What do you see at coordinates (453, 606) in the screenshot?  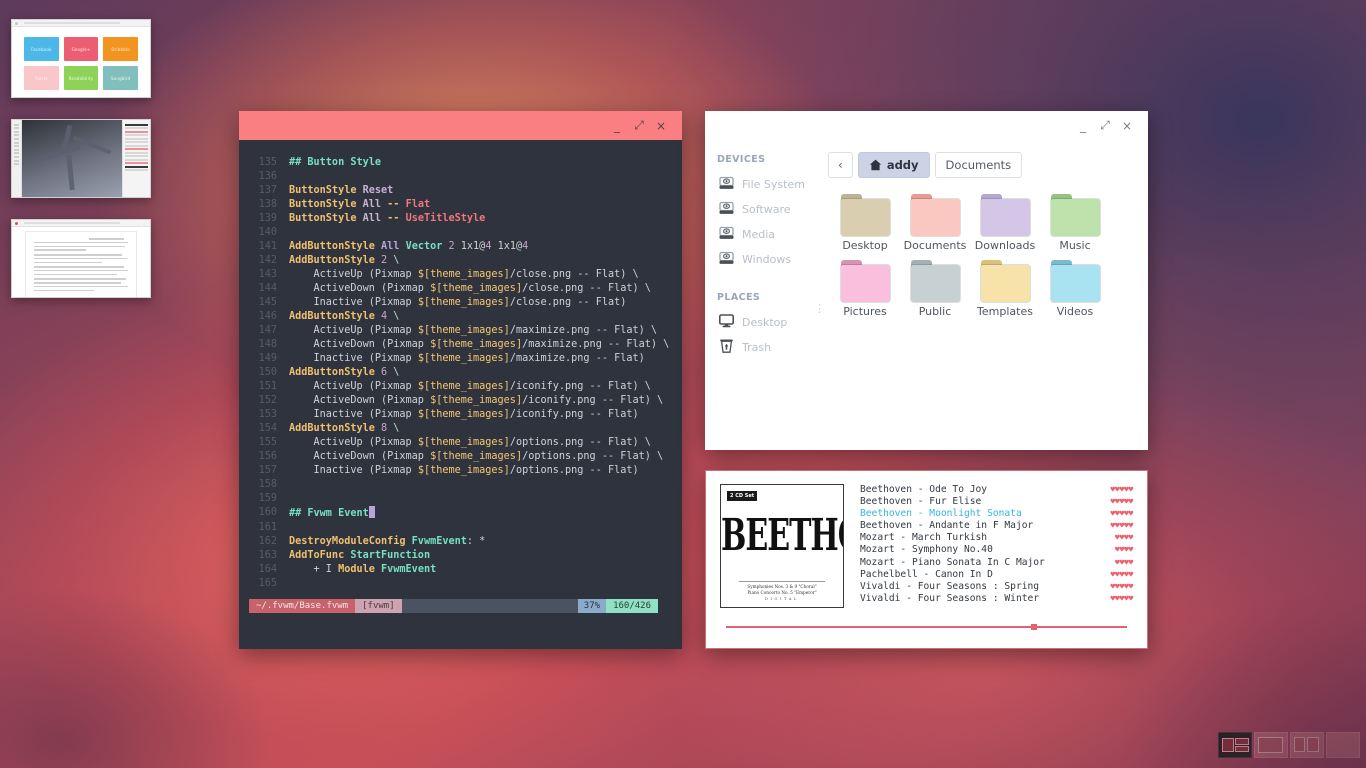 I see `editor-status-bar: ~/.fvwm/Base.fvwm [fvwm] 37% 160/426` at bounding box center [453, 606].